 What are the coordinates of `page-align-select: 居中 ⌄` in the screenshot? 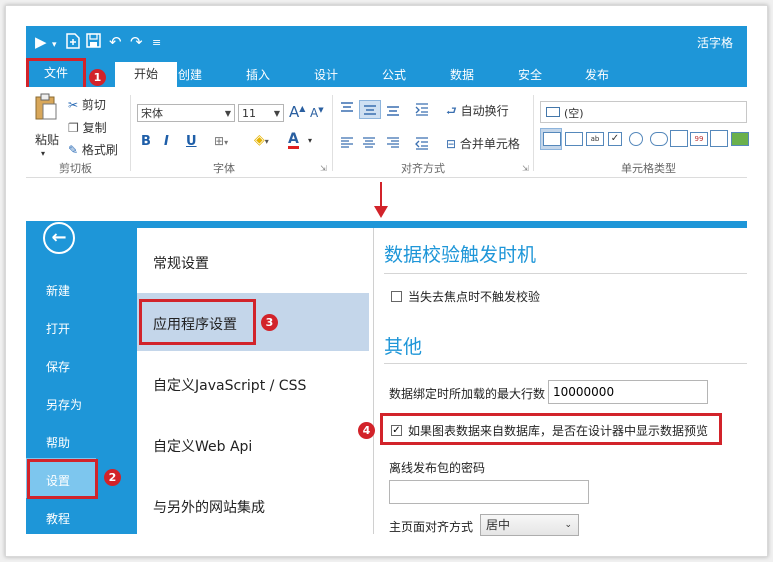 It's located at (529, 525).